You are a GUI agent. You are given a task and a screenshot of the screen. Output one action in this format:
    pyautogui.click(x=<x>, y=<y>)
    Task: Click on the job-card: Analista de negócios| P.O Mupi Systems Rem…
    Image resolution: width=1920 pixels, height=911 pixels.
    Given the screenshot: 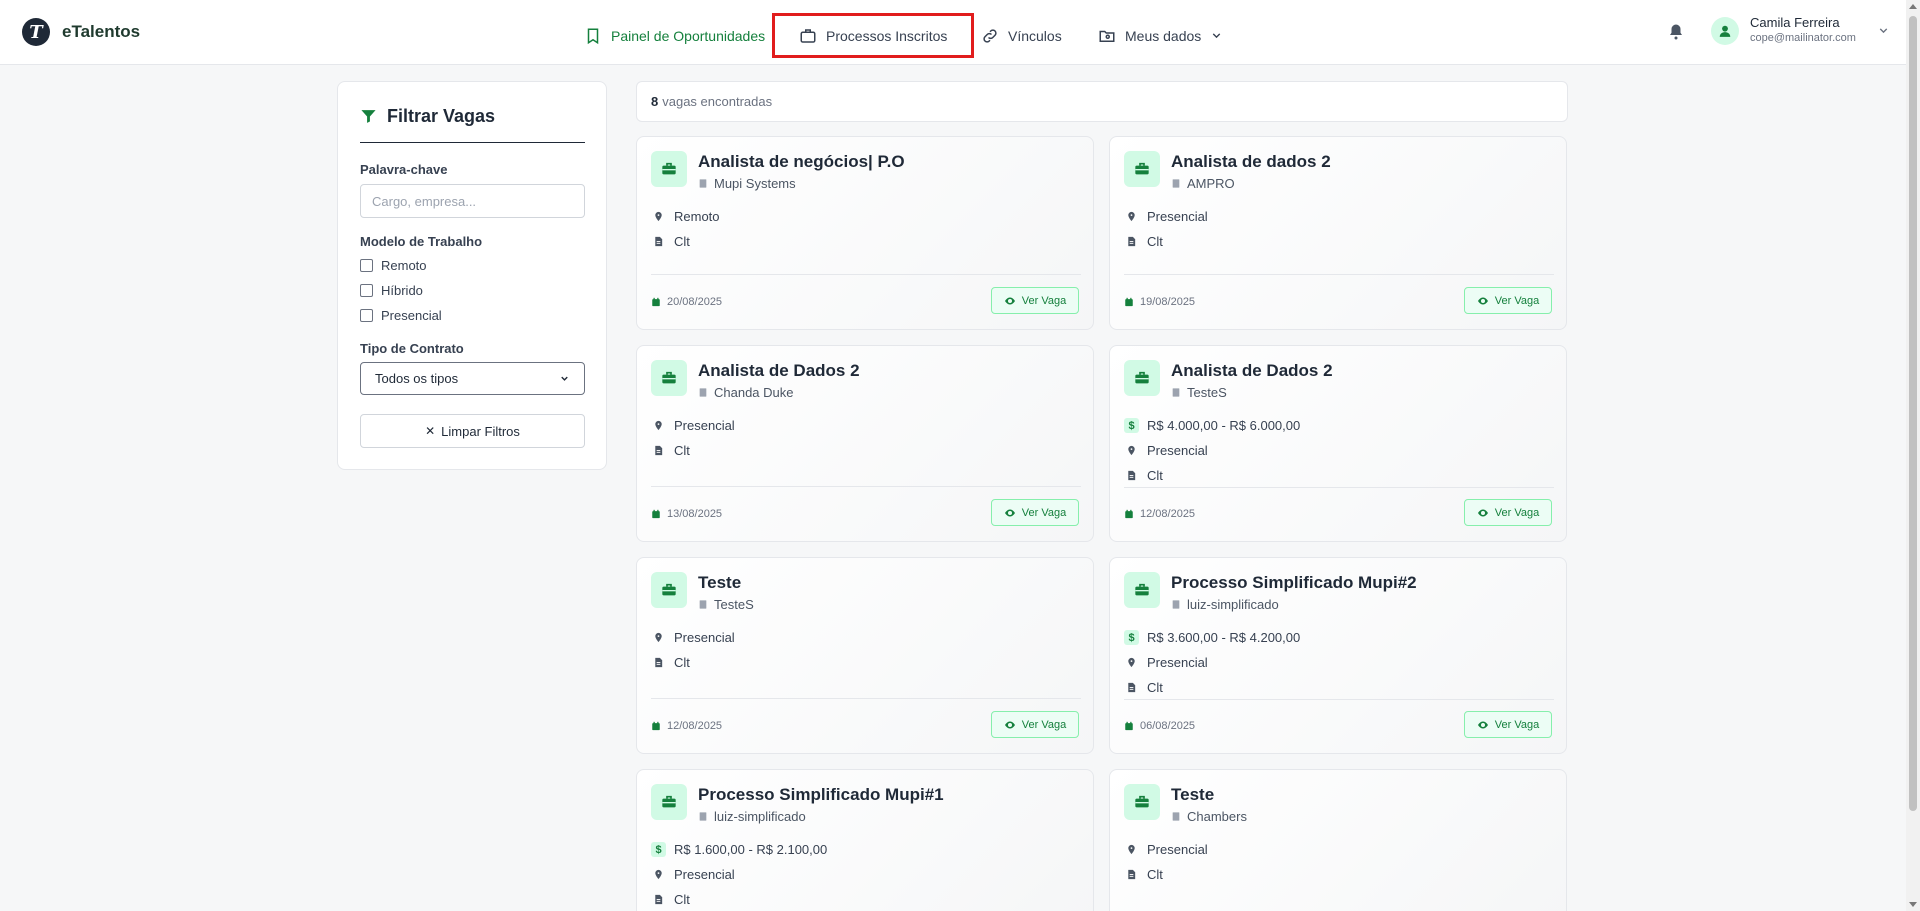 What is the action you would take?
    pyautogui.click(x=865, y=233)
    